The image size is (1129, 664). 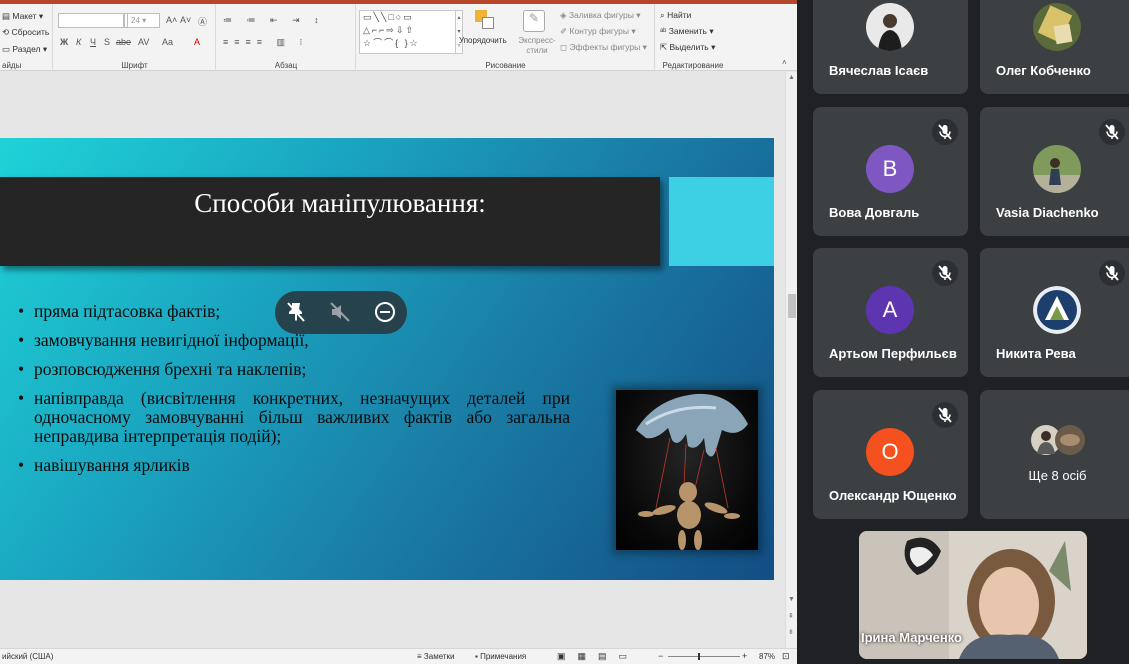 I want to click on volume-off-icon, so click(x=340, y=312).